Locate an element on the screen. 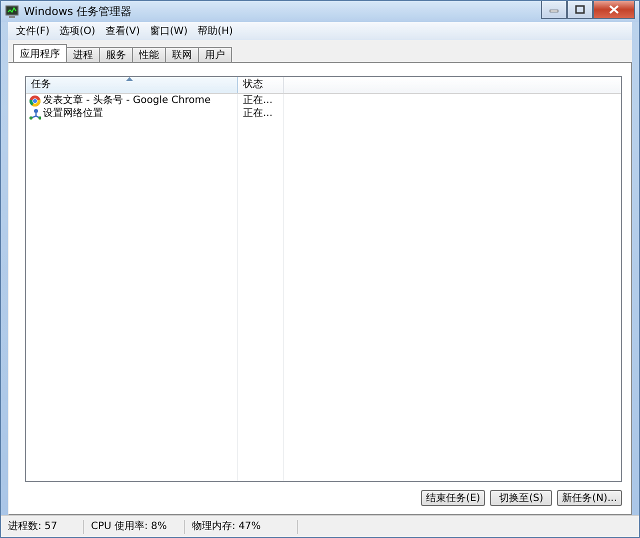 The width and height of the screenshot is (640, 538). task-name: 发表文章 - 头条号 - Google Chrome is located at coordinates (127, 100).